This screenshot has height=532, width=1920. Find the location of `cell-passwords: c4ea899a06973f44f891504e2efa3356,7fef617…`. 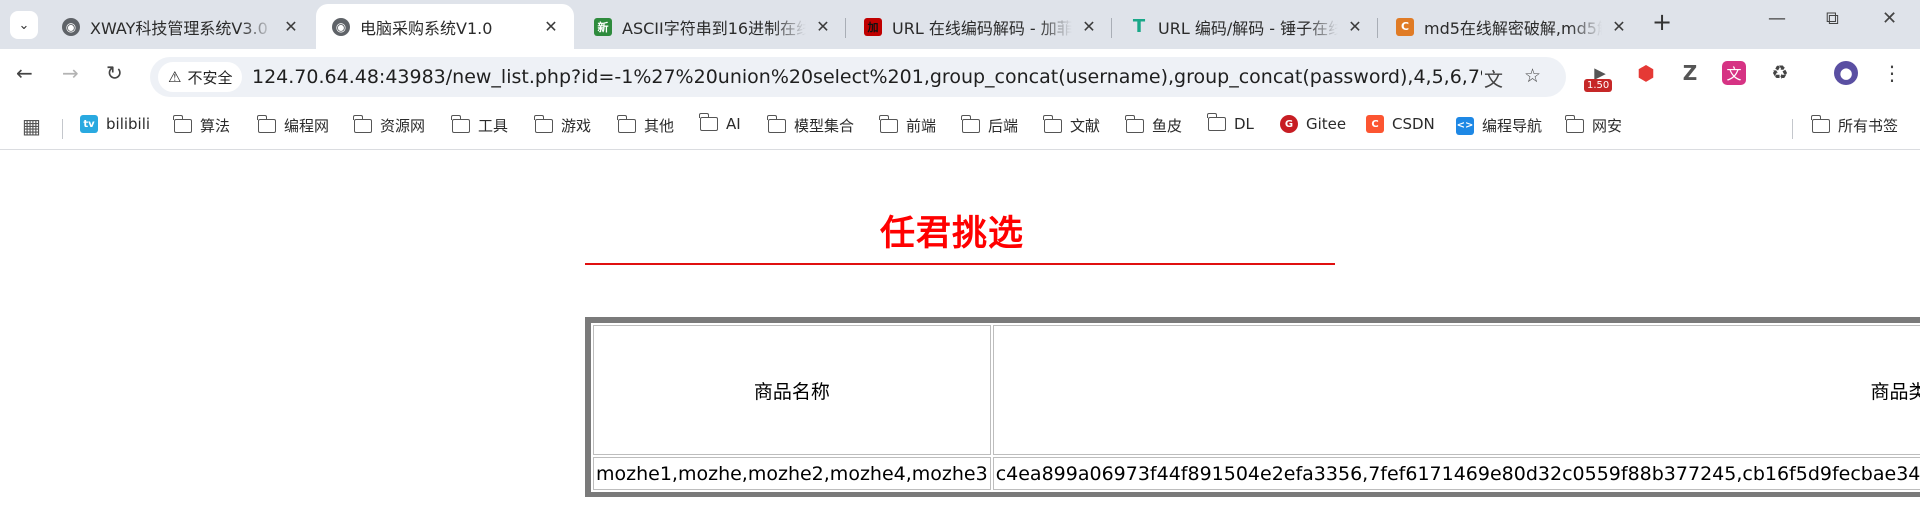

cell-passwords: c4ea899a06973f44f891504e2efa3356,7fef617… is located at coordinates (1456, 473).